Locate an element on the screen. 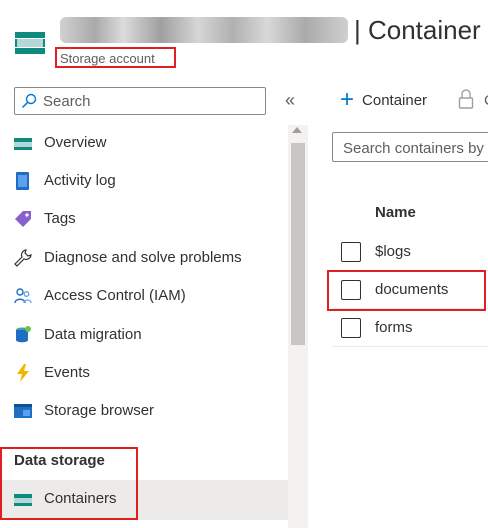 The height and width of the screenshot is (528, 488). lightning-icon is located at coordinates (23, 373).